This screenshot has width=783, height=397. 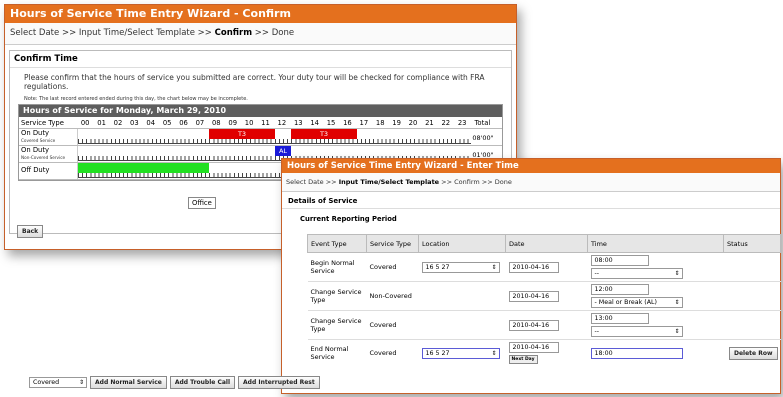 What do you see at coordinates (636, 353) in the screenshot?
I see `time-input: 18:00` at bounding box center [636, 353].